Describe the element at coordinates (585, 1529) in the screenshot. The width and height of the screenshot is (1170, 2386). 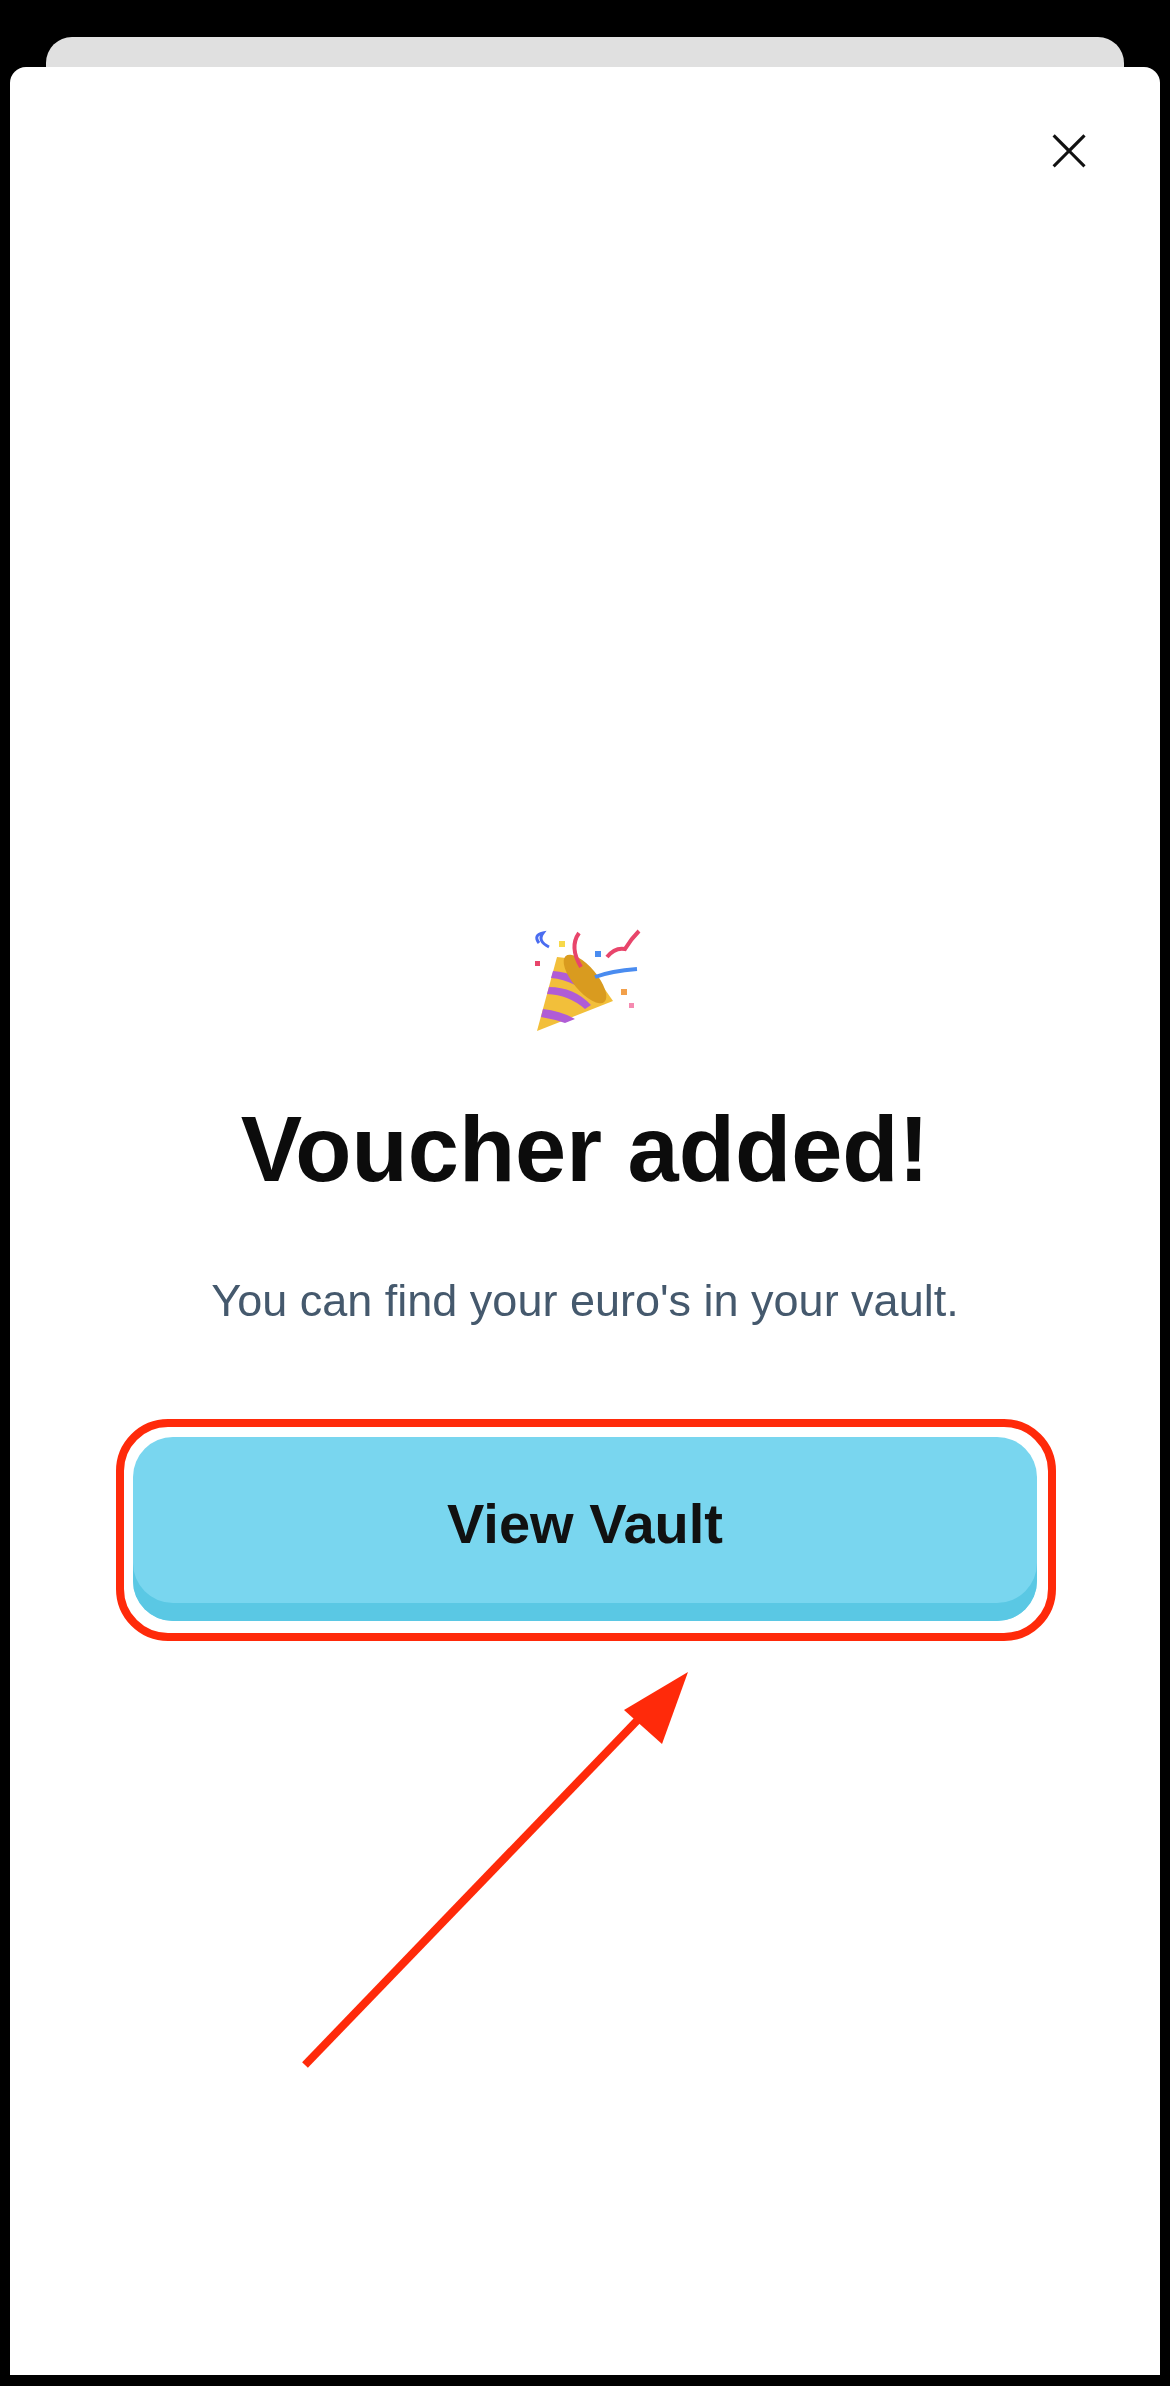
I see `view-vault-button: View Vault` at that location.